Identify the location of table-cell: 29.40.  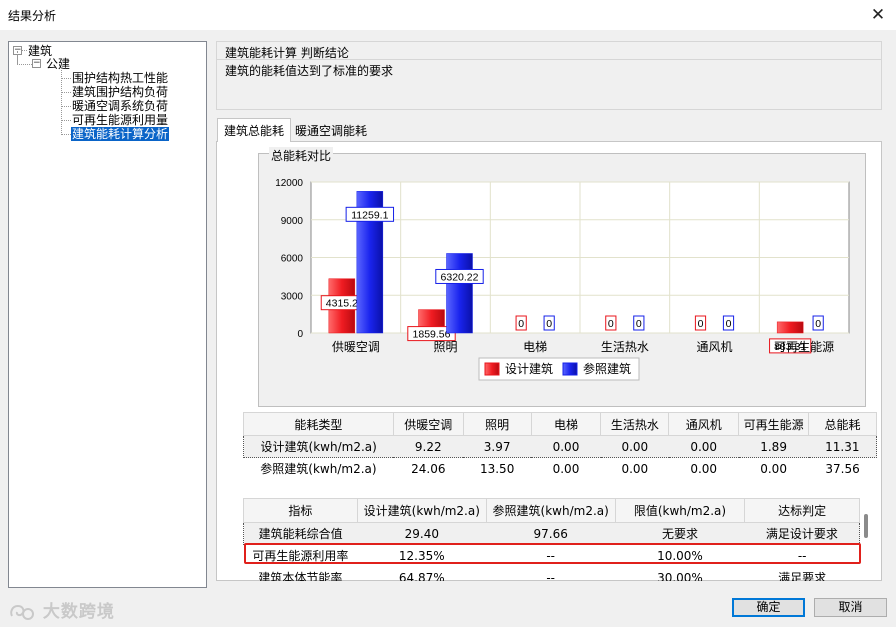
(422, 533).